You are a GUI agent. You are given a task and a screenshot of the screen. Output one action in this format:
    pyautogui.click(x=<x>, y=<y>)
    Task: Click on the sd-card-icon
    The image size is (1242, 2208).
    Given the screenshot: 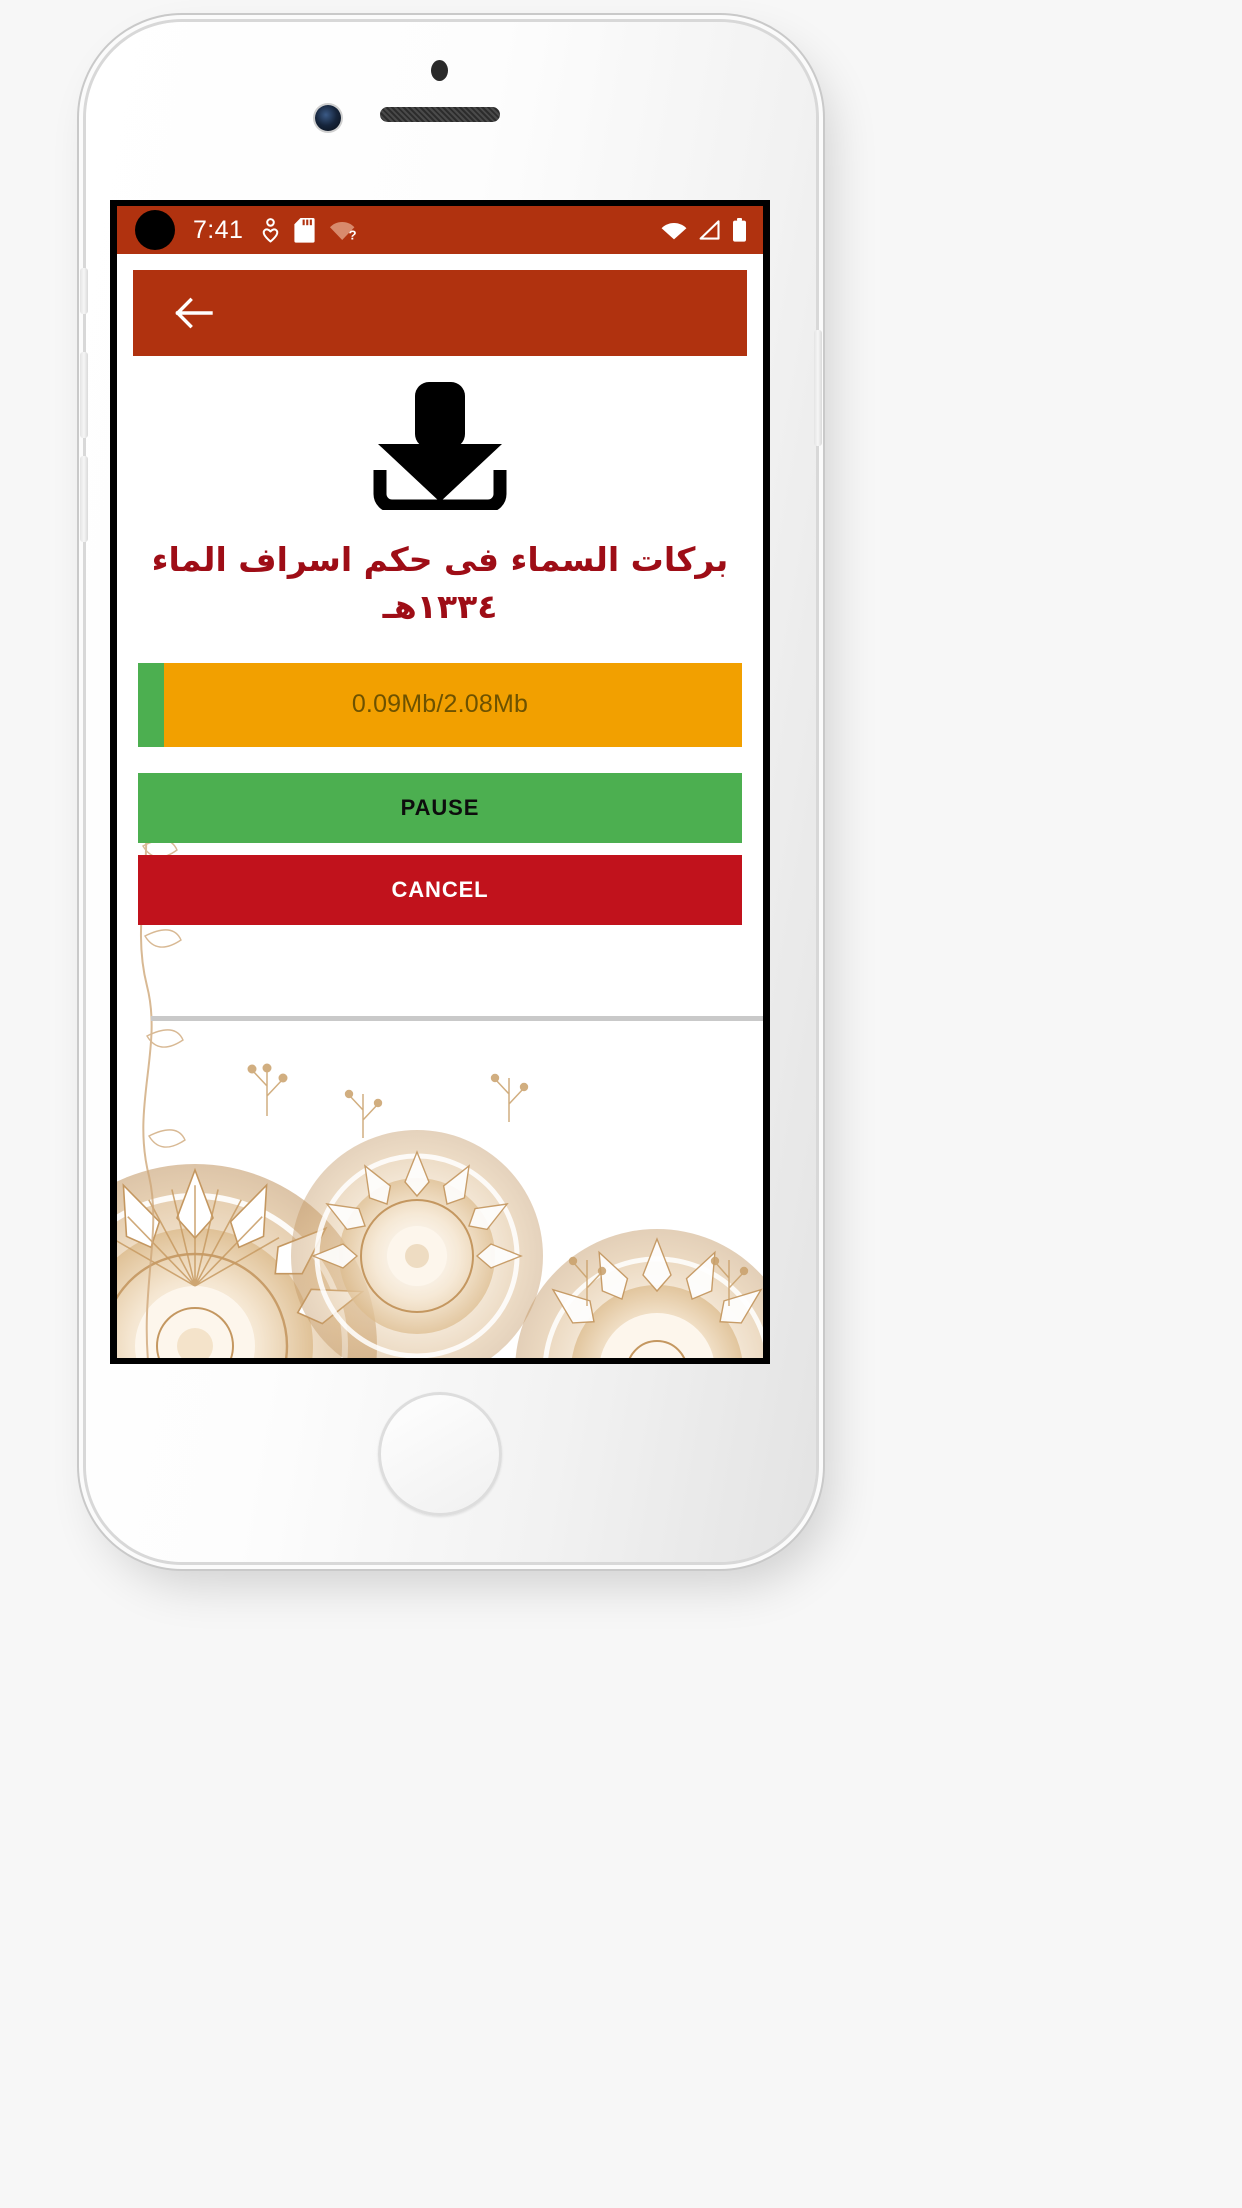 What is the action you would take?
    pyautogui.click(x=304, y=230)
    